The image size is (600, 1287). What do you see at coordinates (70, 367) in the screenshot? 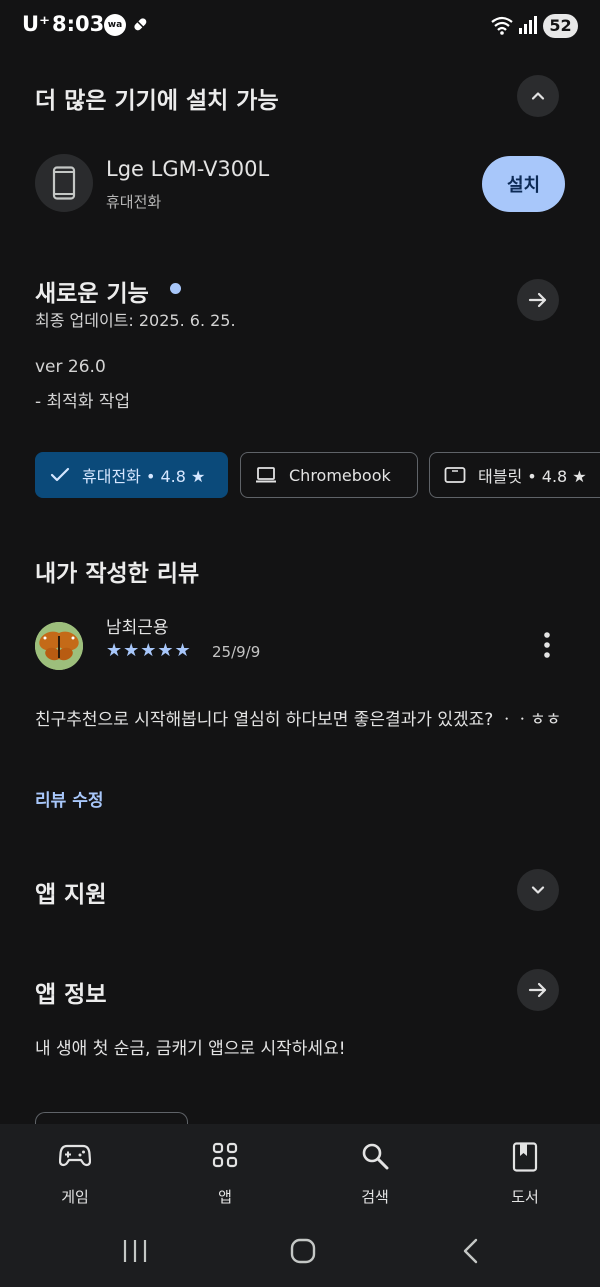
I see `version-text: ver 26.0` at bounding box center [70, 367].